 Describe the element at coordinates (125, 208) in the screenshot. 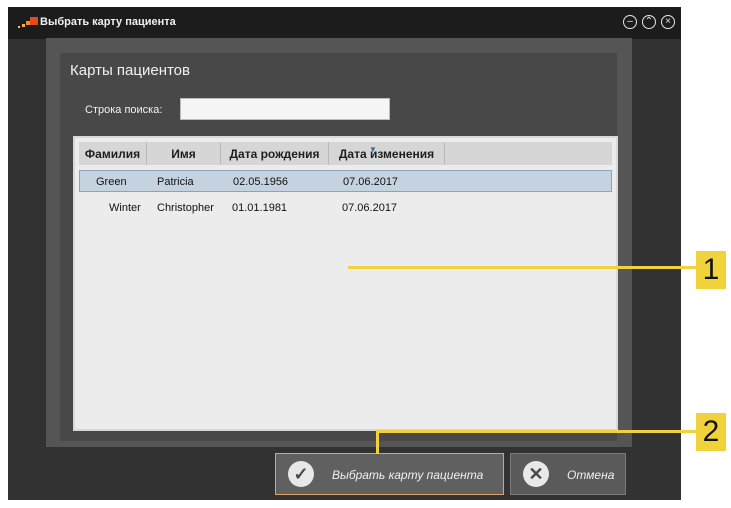

I see `cell-last-name: Winter` at that location.